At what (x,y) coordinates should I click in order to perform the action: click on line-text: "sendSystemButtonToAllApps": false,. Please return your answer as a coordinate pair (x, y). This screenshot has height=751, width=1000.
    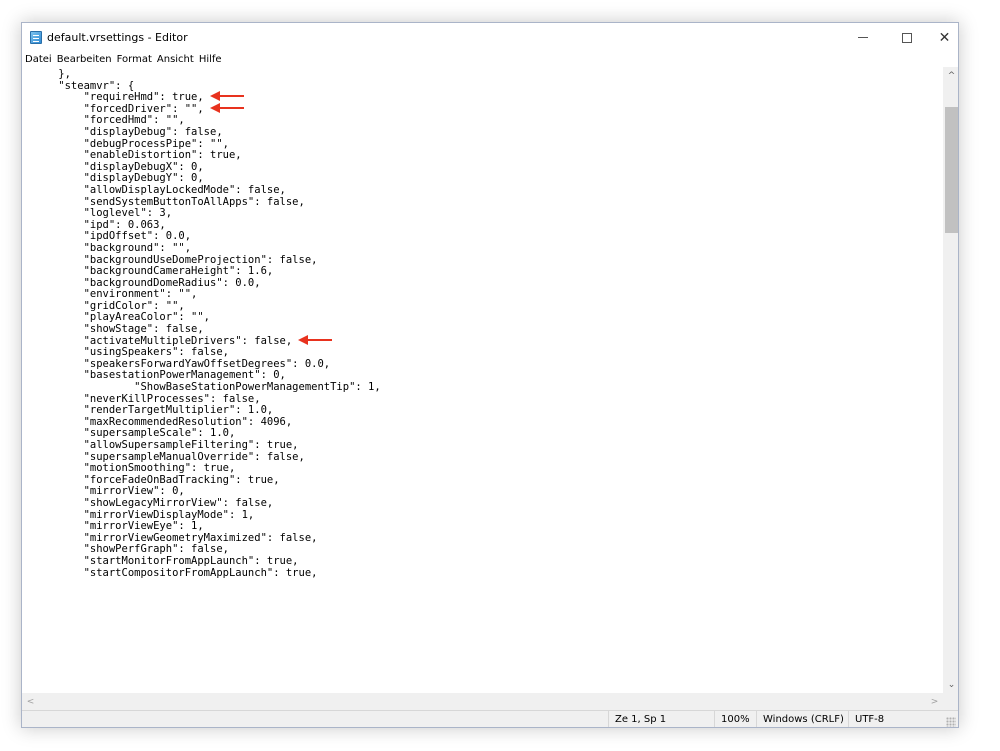
    Looking at the image, I should click on (169, 201).